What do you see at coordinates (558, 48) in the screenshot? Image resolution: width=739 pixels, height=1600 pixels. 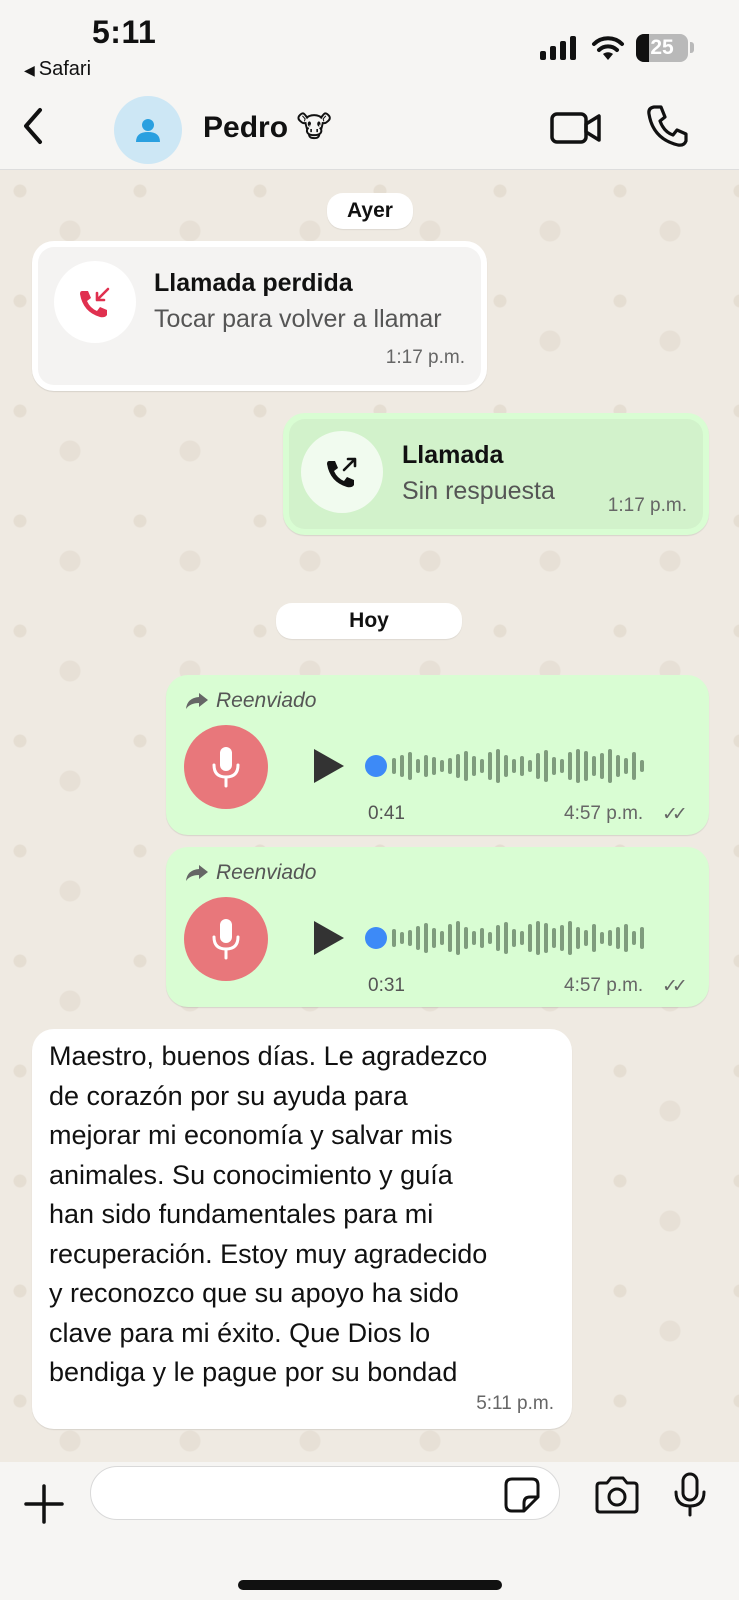 I see `cellular-signal-icon` at bounding box center [558, 48].